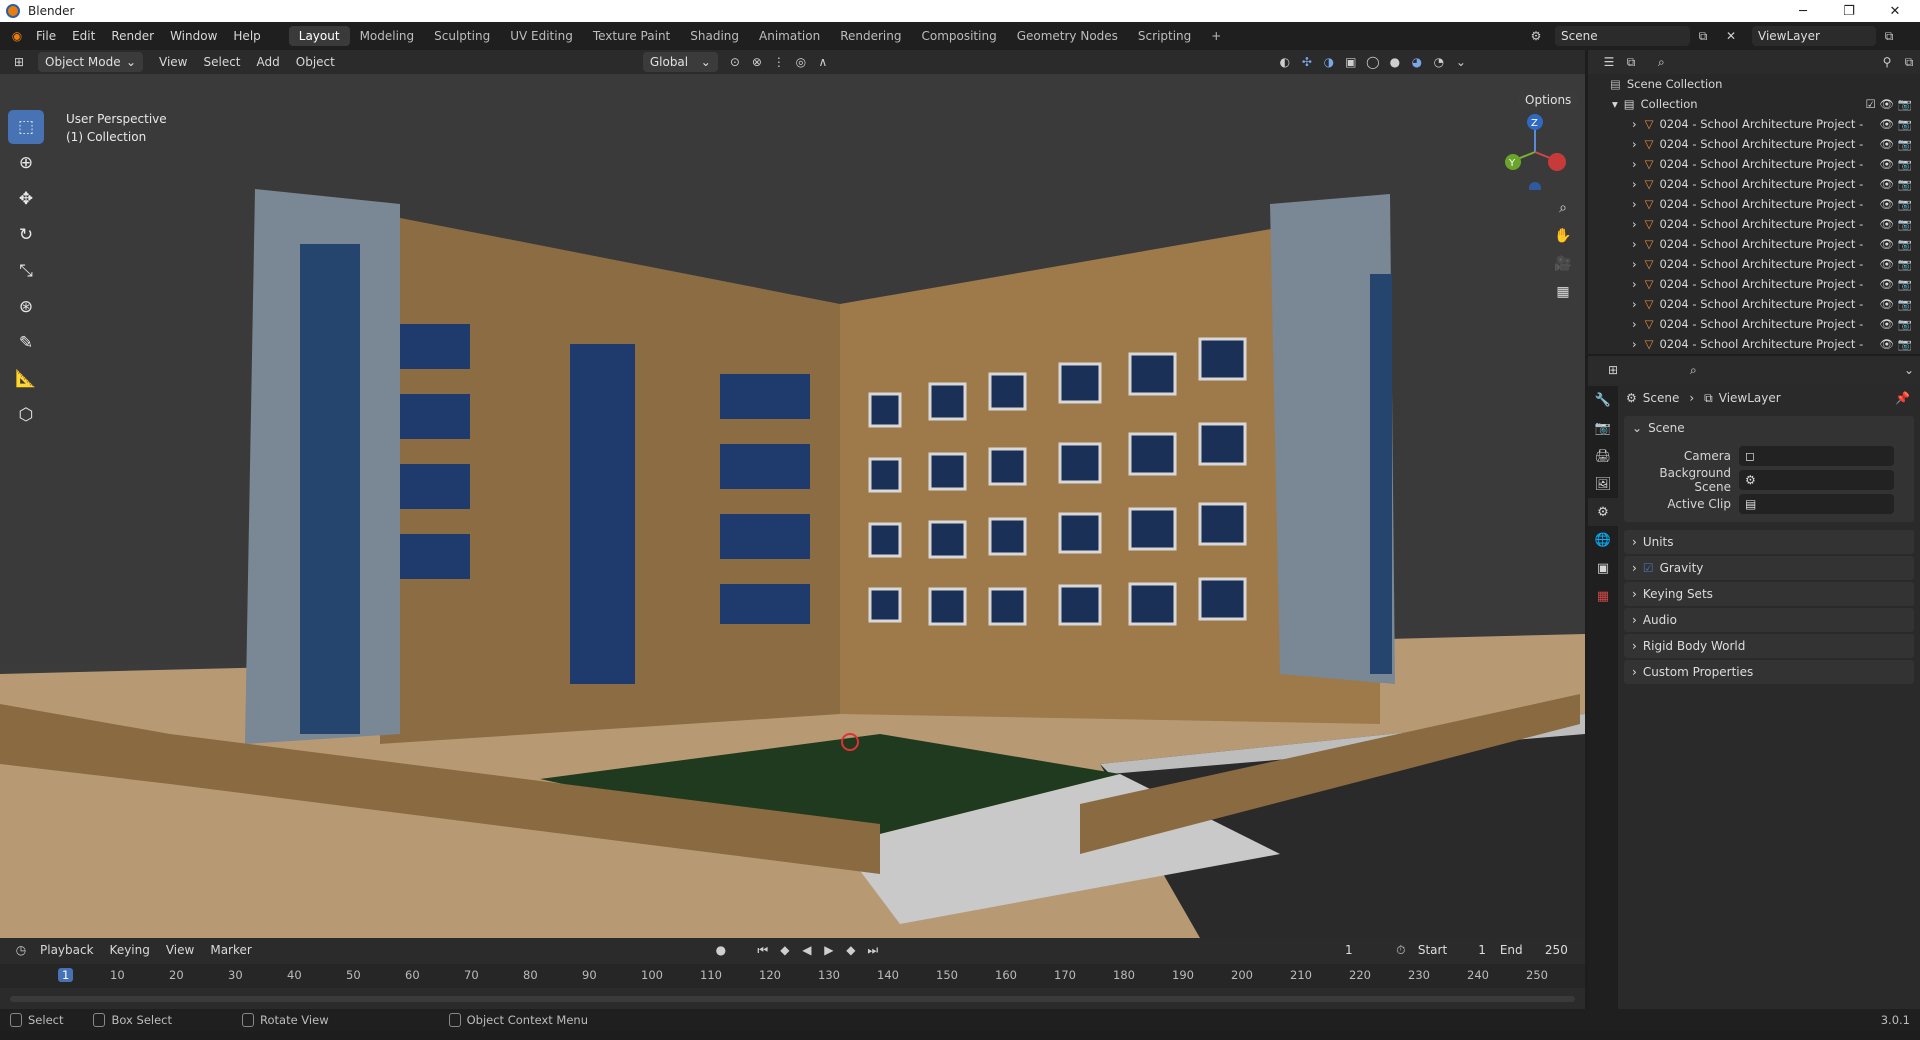  Describe the element at coordinates (1603, 484) in the screenshot. I see `view-layer-tab-icon: 🖼` at that location.